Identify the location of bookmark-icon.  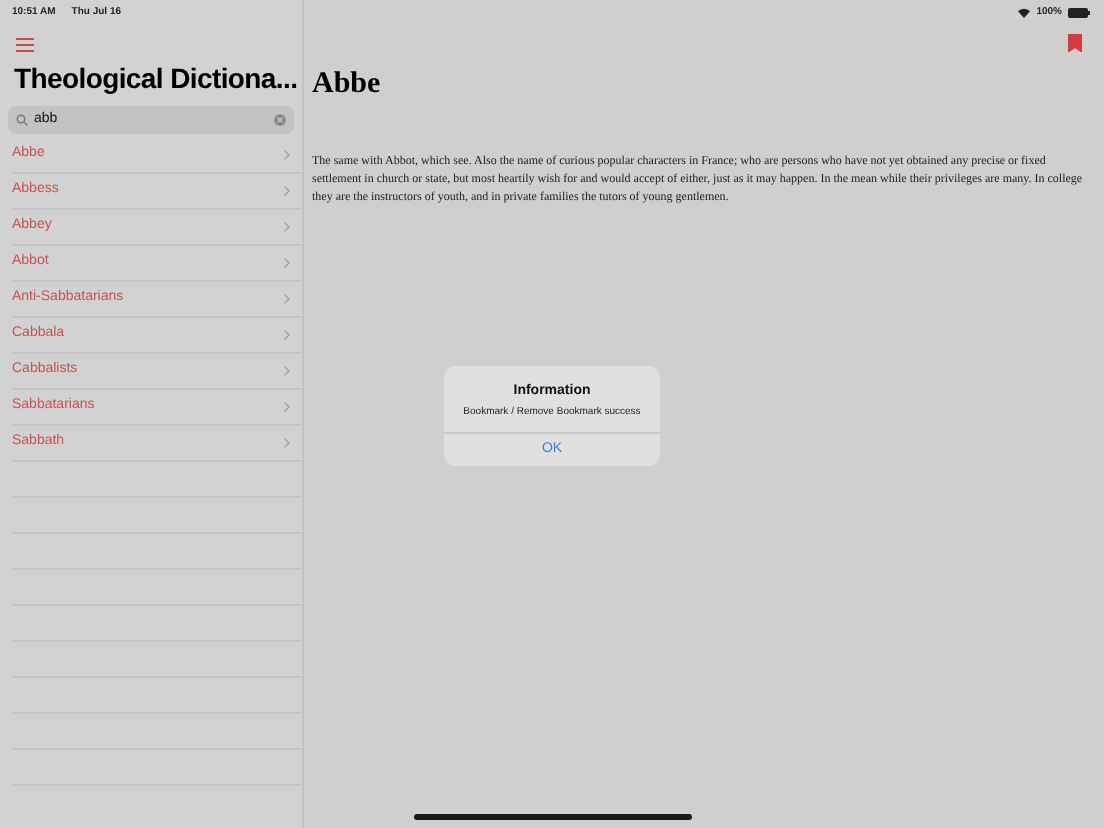
(1075, 42).